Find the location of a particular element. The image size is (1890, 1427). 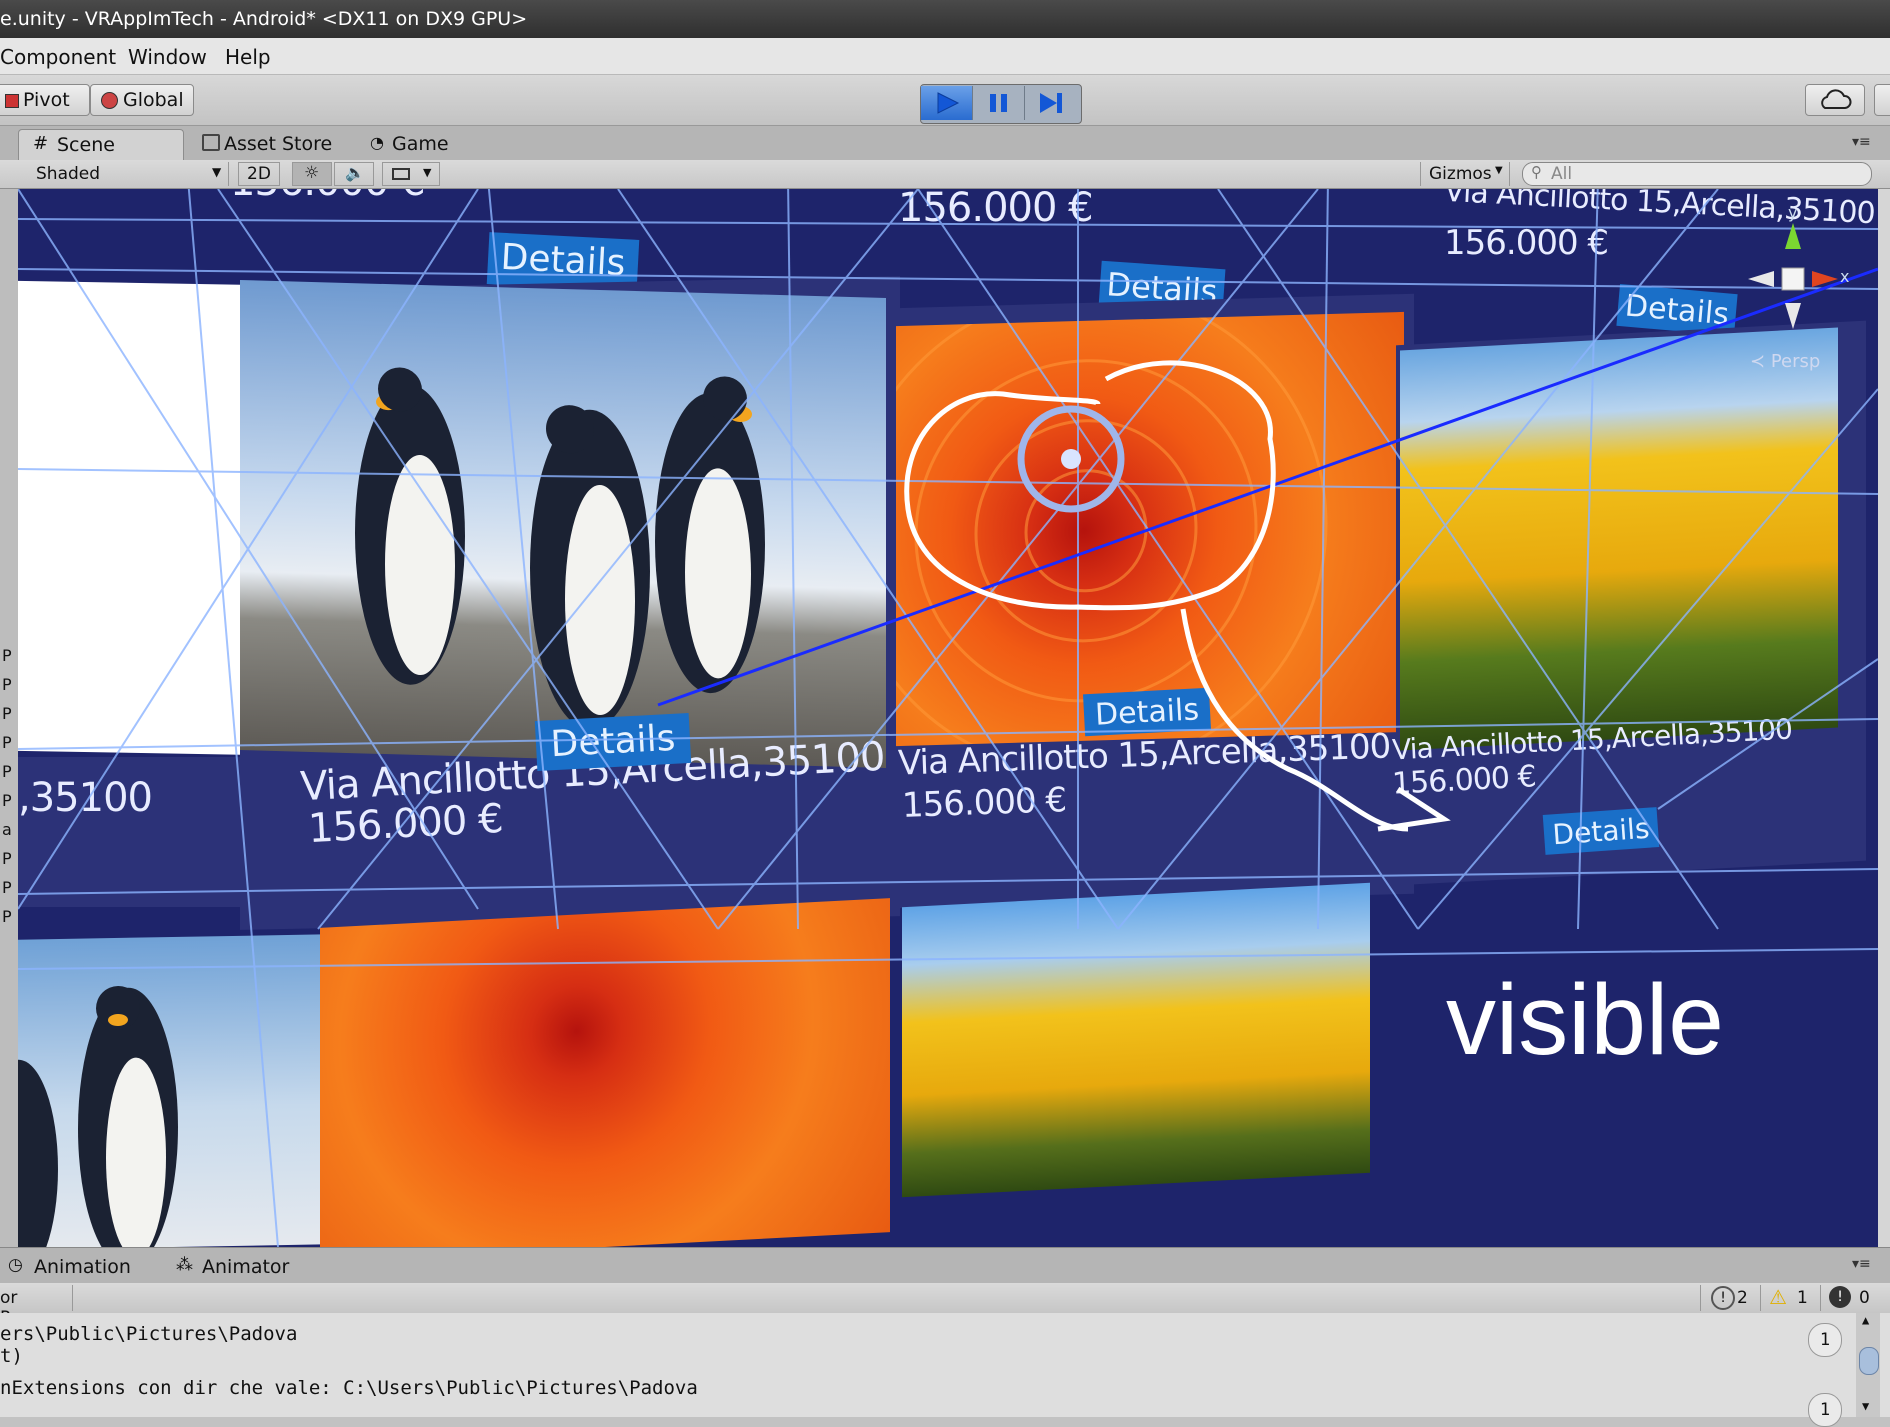

tab-game-label: Game is located at coordinates (420, 144).